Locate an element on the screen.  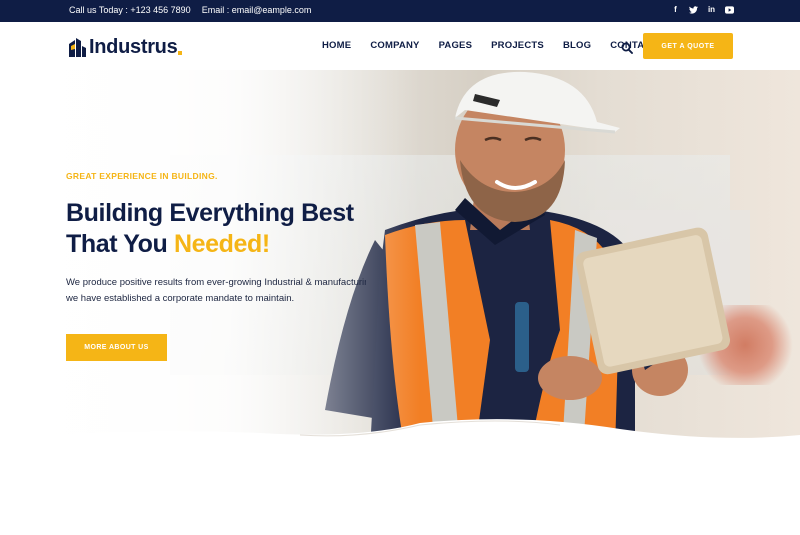
social-links: f in is located at coordinates (702, 9).